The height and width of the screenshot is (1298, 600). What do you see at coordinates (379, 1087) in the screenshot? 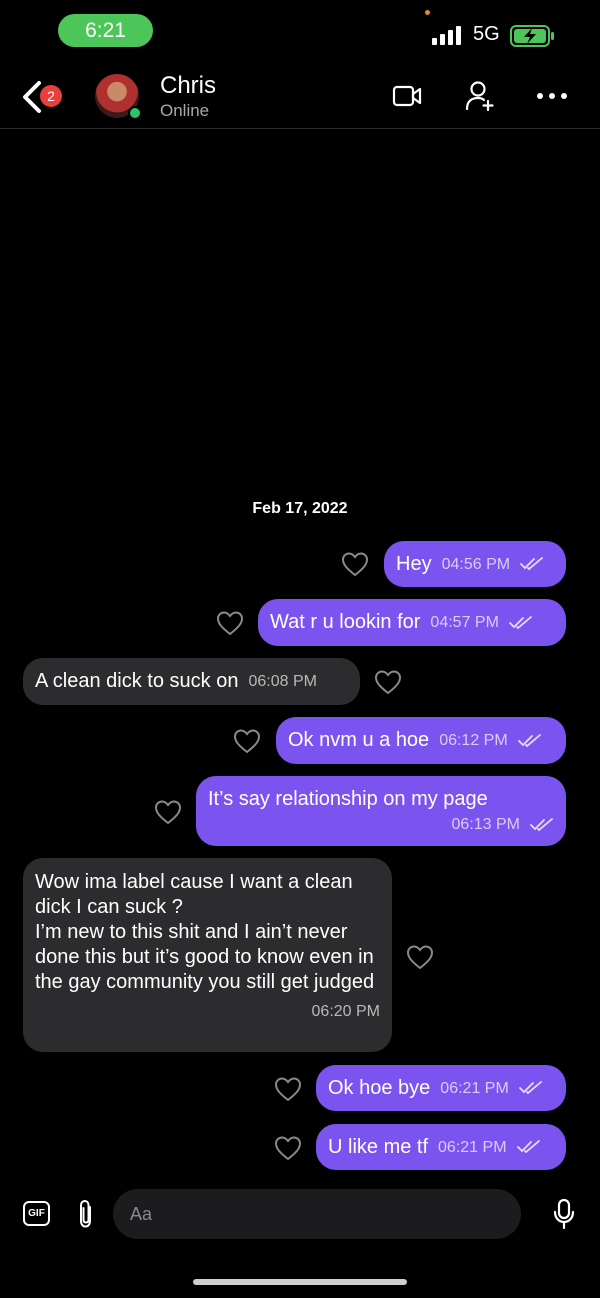
I see `message-text: Ok hoe bye` at bounding box center [379, 1087].